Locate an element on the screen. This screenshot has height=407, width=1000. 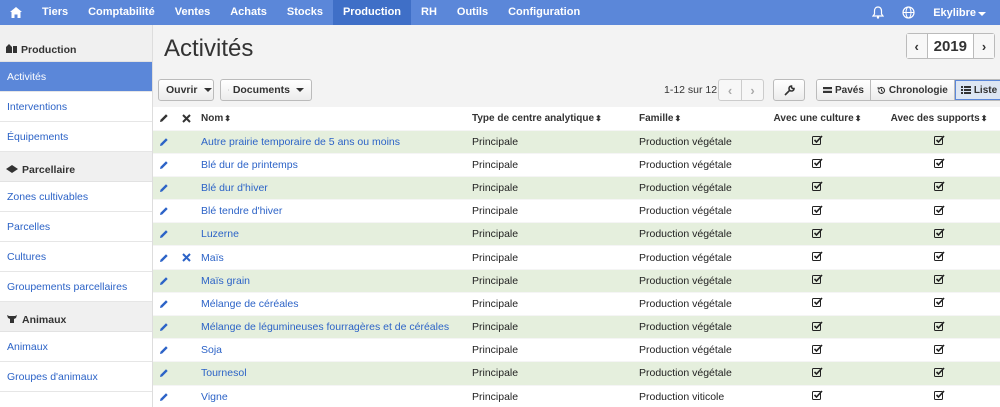
next-year-button: › is located at coordinates (984, 46).